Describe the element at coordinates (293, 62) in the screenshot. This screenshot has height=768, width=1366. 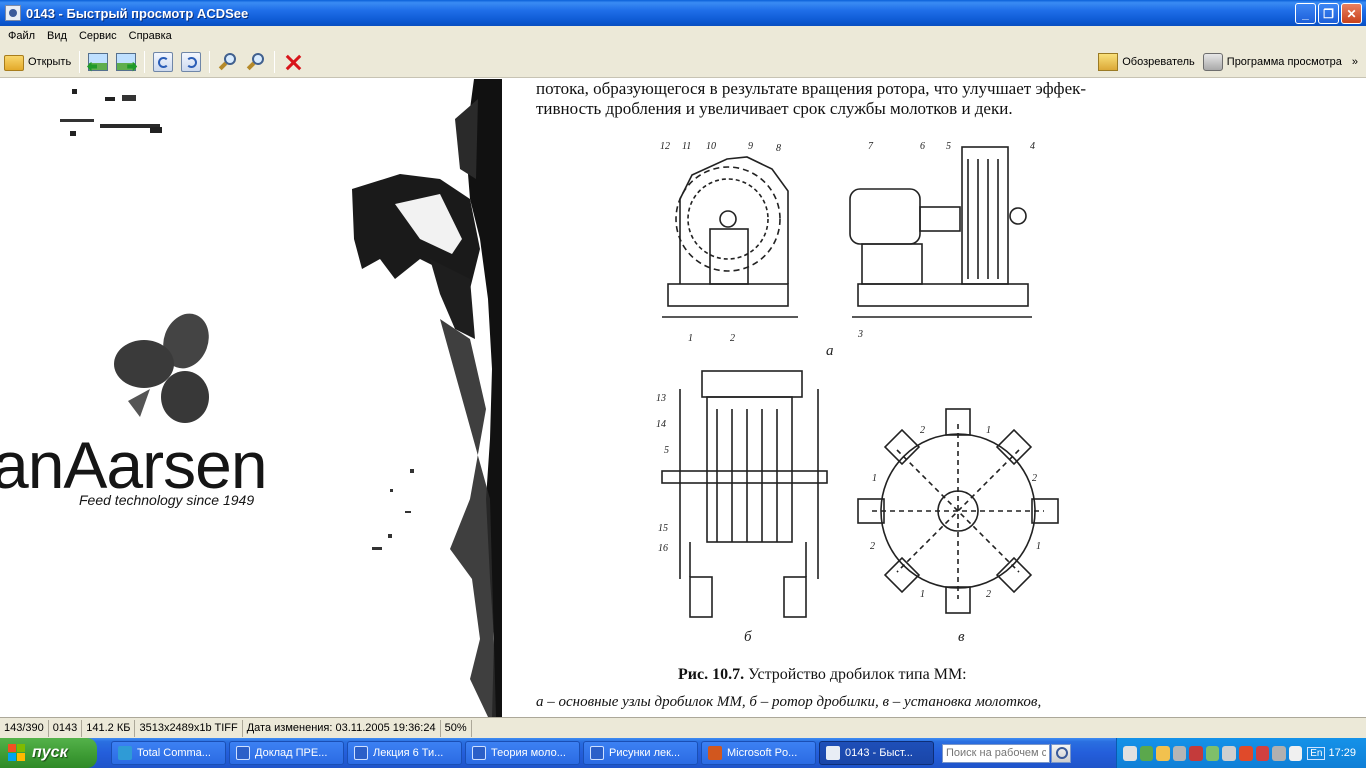
I see `delete-button` at that location.